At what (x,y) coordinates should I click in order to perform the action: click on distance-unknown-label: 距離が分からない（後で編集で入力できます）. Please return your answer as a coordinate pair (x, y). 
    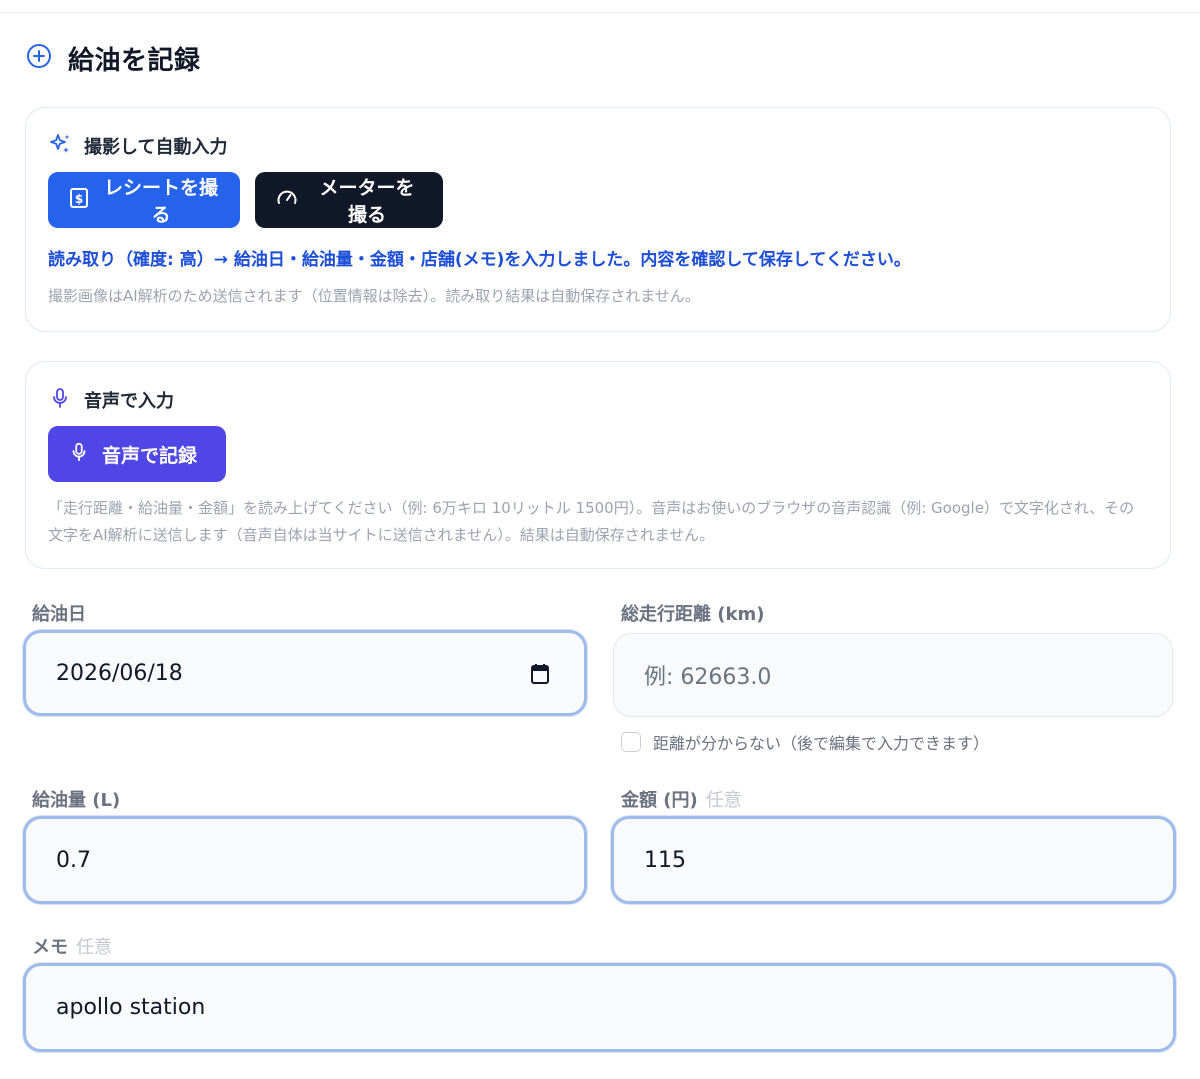
    Looking at the image, I should click on (821, 743).